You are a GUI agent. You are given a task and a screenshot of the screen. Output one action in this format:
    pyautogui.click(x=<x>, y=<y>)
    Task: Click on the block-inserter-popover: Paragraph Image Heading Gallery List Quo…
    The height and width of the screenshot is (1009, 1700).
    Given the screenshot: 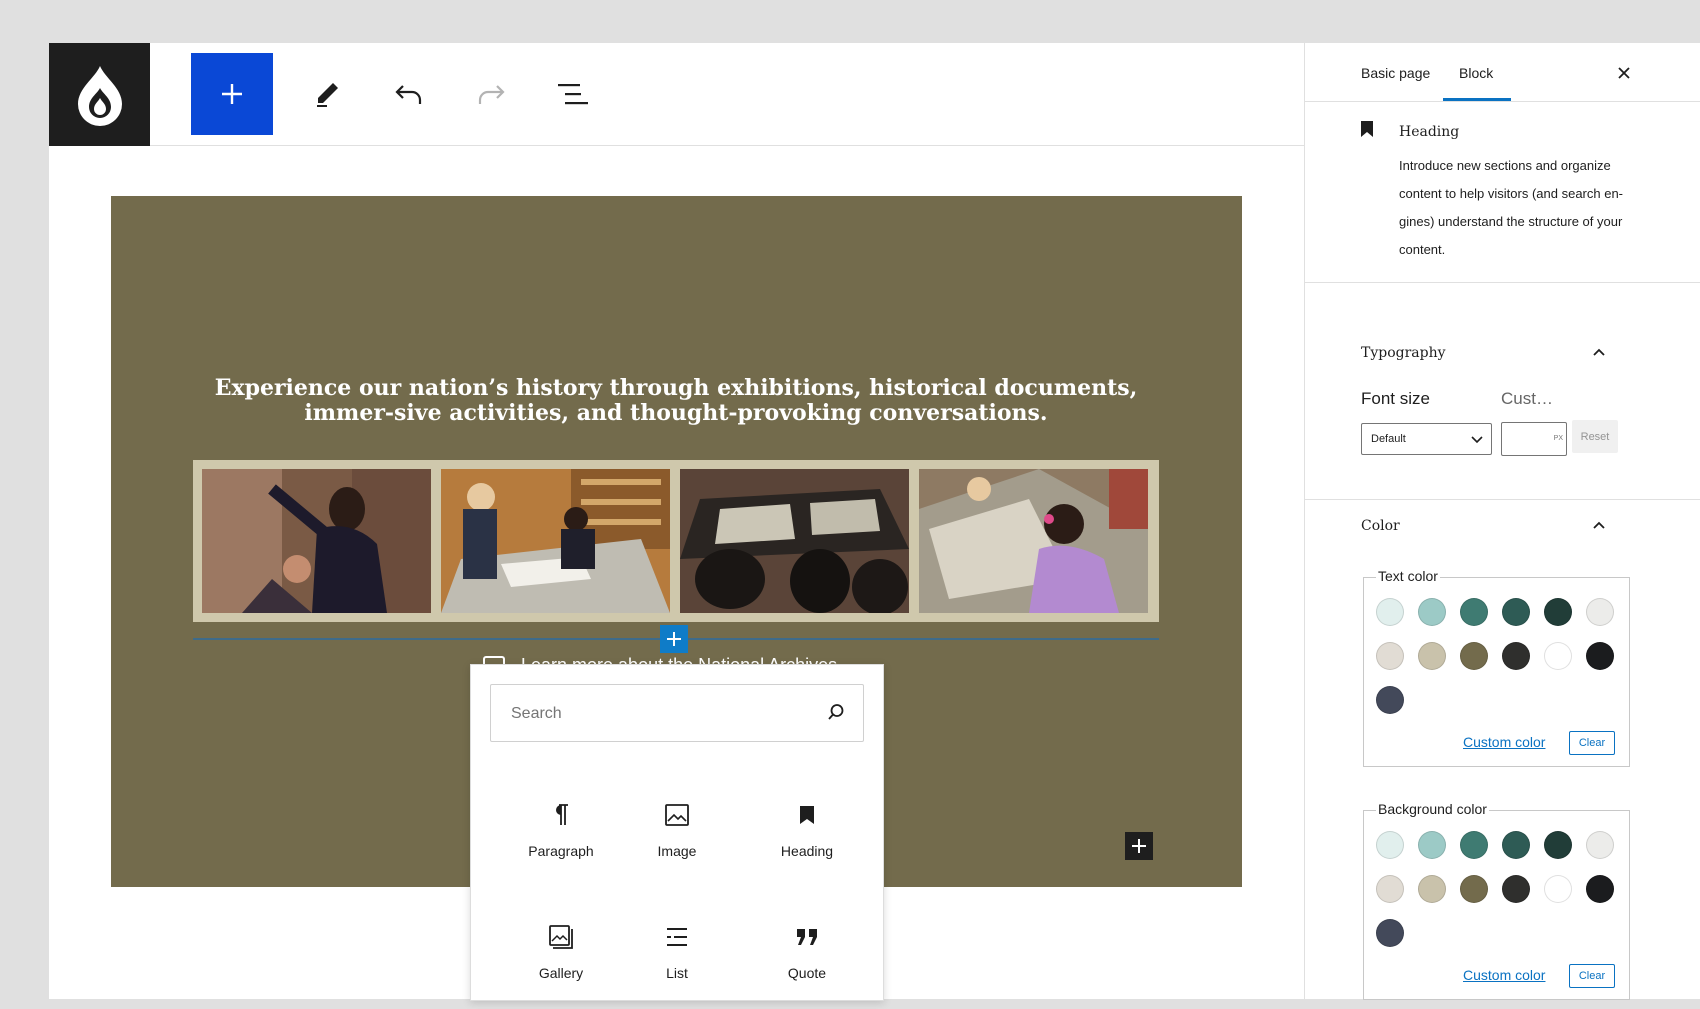 What is the action you would take?
    pyautogui.click(x=677, y=832)
    